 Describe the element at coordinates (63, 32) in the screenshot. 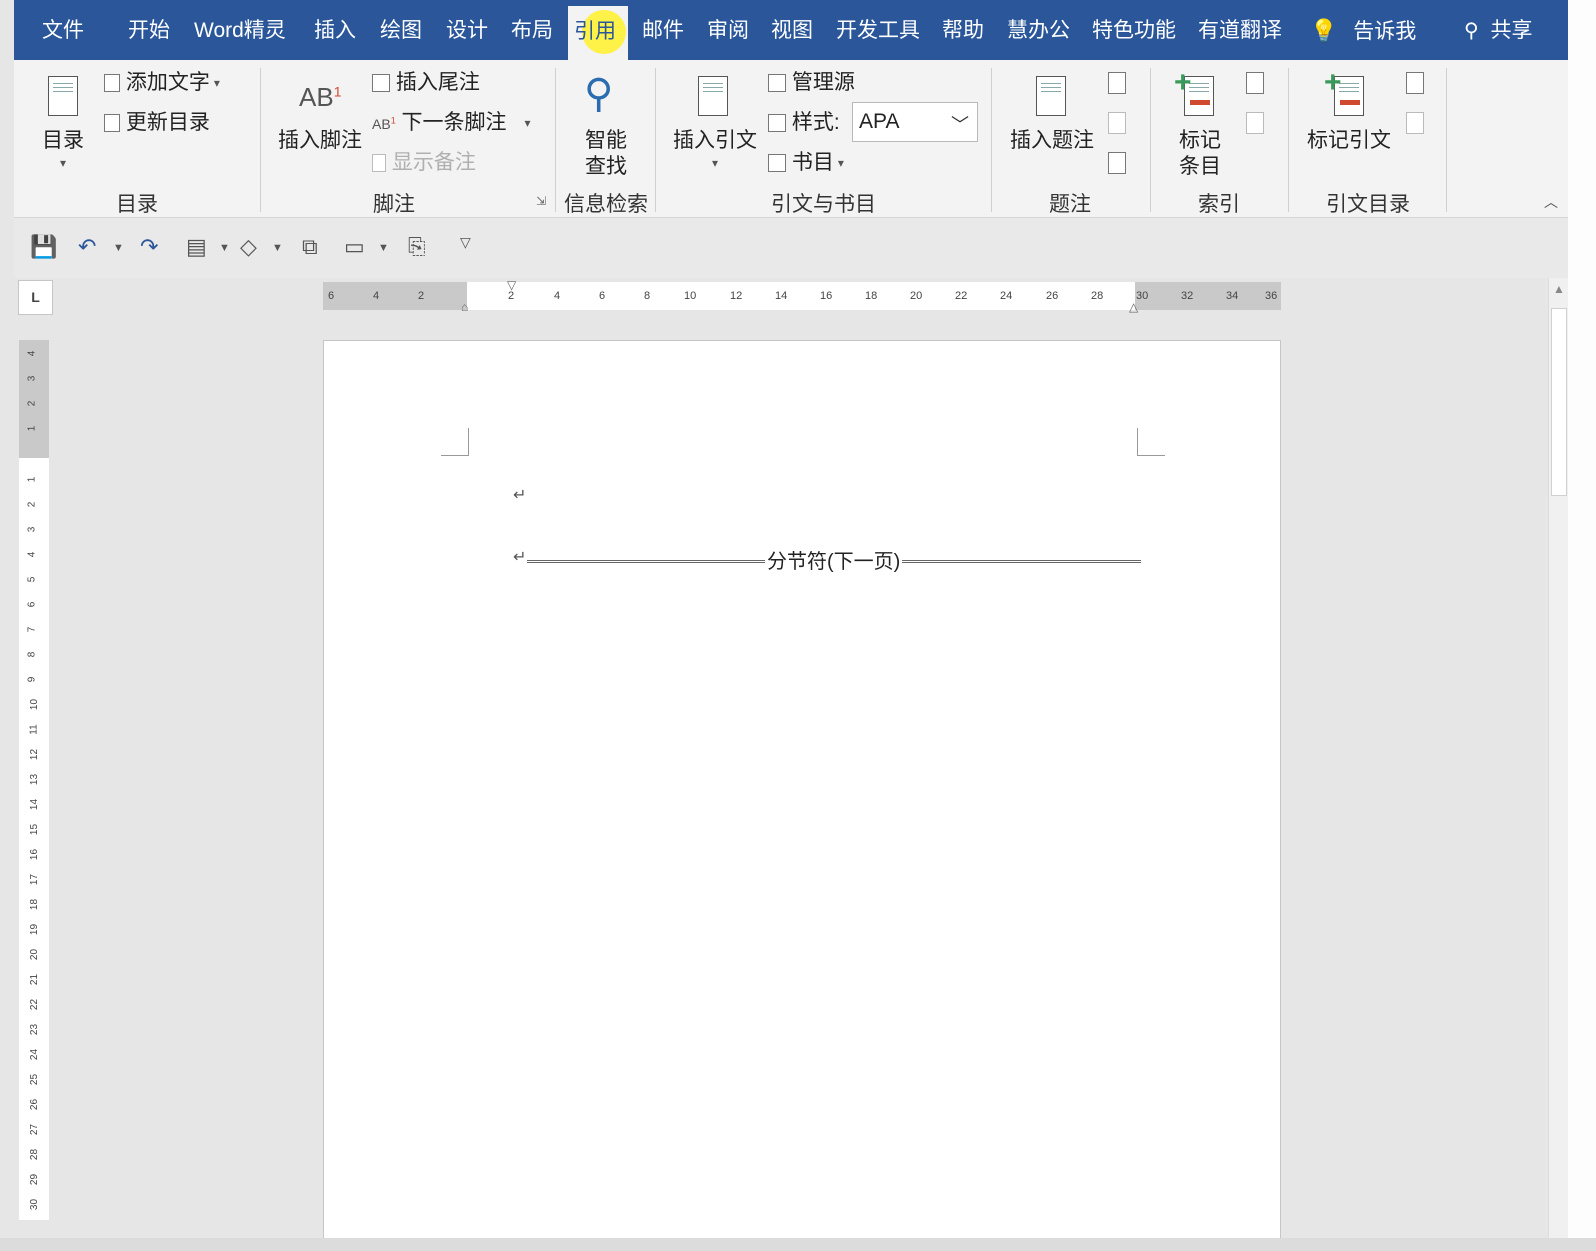

I see `tab-file: 文件` at that location.